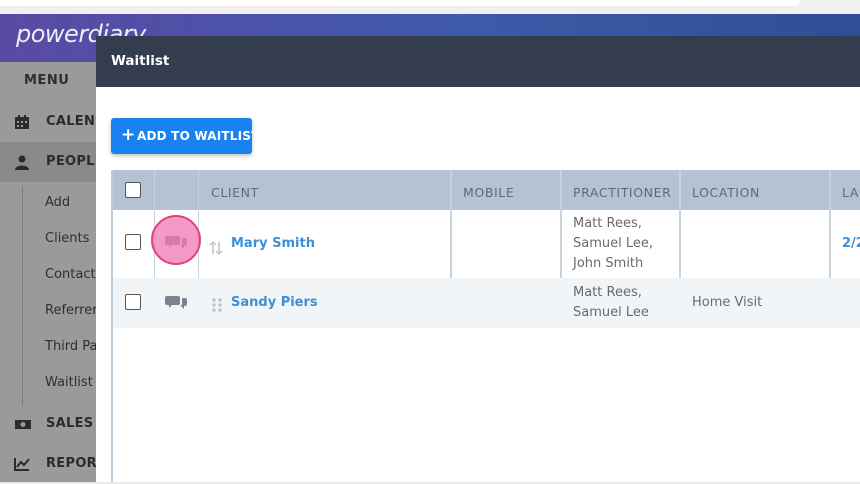  I want to click on add-to-waitlist-label: ADD TO WAITLIST, so click(198, 136).